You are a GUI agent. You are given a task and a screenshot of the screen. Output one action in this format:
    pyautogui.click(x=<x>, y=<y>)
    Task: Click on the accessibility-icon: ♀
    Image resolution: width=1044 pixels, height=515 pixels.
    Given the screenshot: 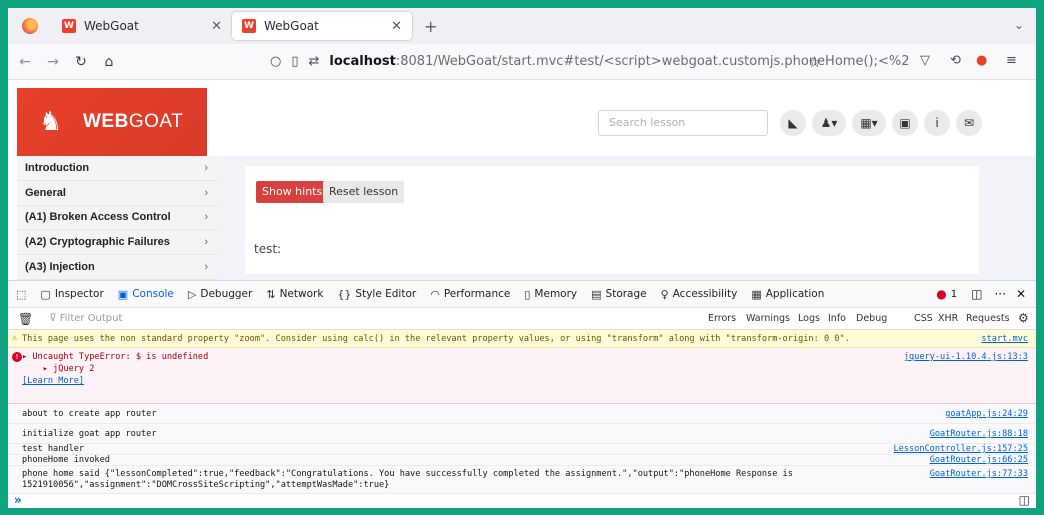 What is the action you would take?
    pyautogui.click(x=664, y=294)
    